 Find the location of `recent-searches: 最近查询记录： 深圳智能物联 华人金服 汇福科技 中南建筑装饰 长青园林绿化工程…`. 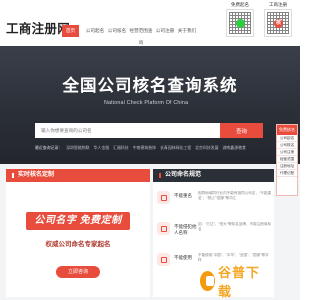

recent-searches: 最近查询记录： 深圳智能物联 华人金服 汇福科技 中南建筑装饰 长青园林绿化工程… is located at coordinates (150, 148).